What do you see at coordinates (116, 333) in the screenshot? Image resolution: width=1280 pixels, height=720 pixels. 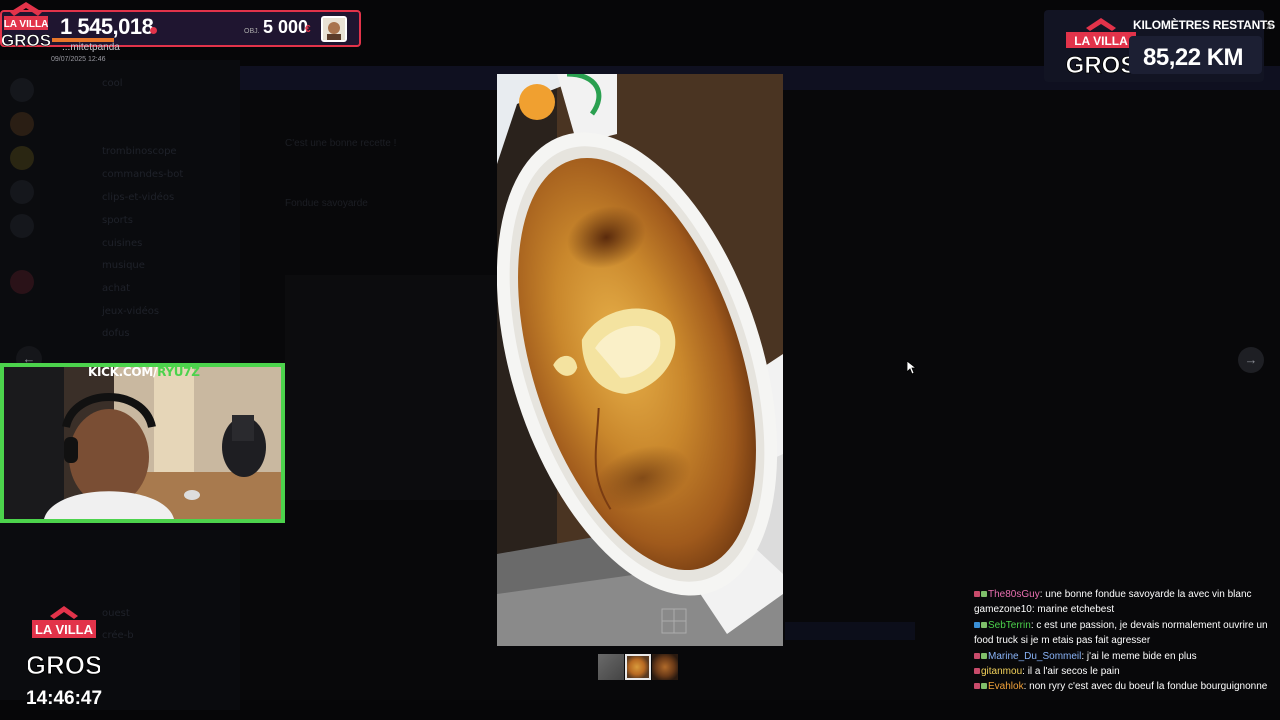 I see `channel-item: dofus` at bounding box center [116, 333].